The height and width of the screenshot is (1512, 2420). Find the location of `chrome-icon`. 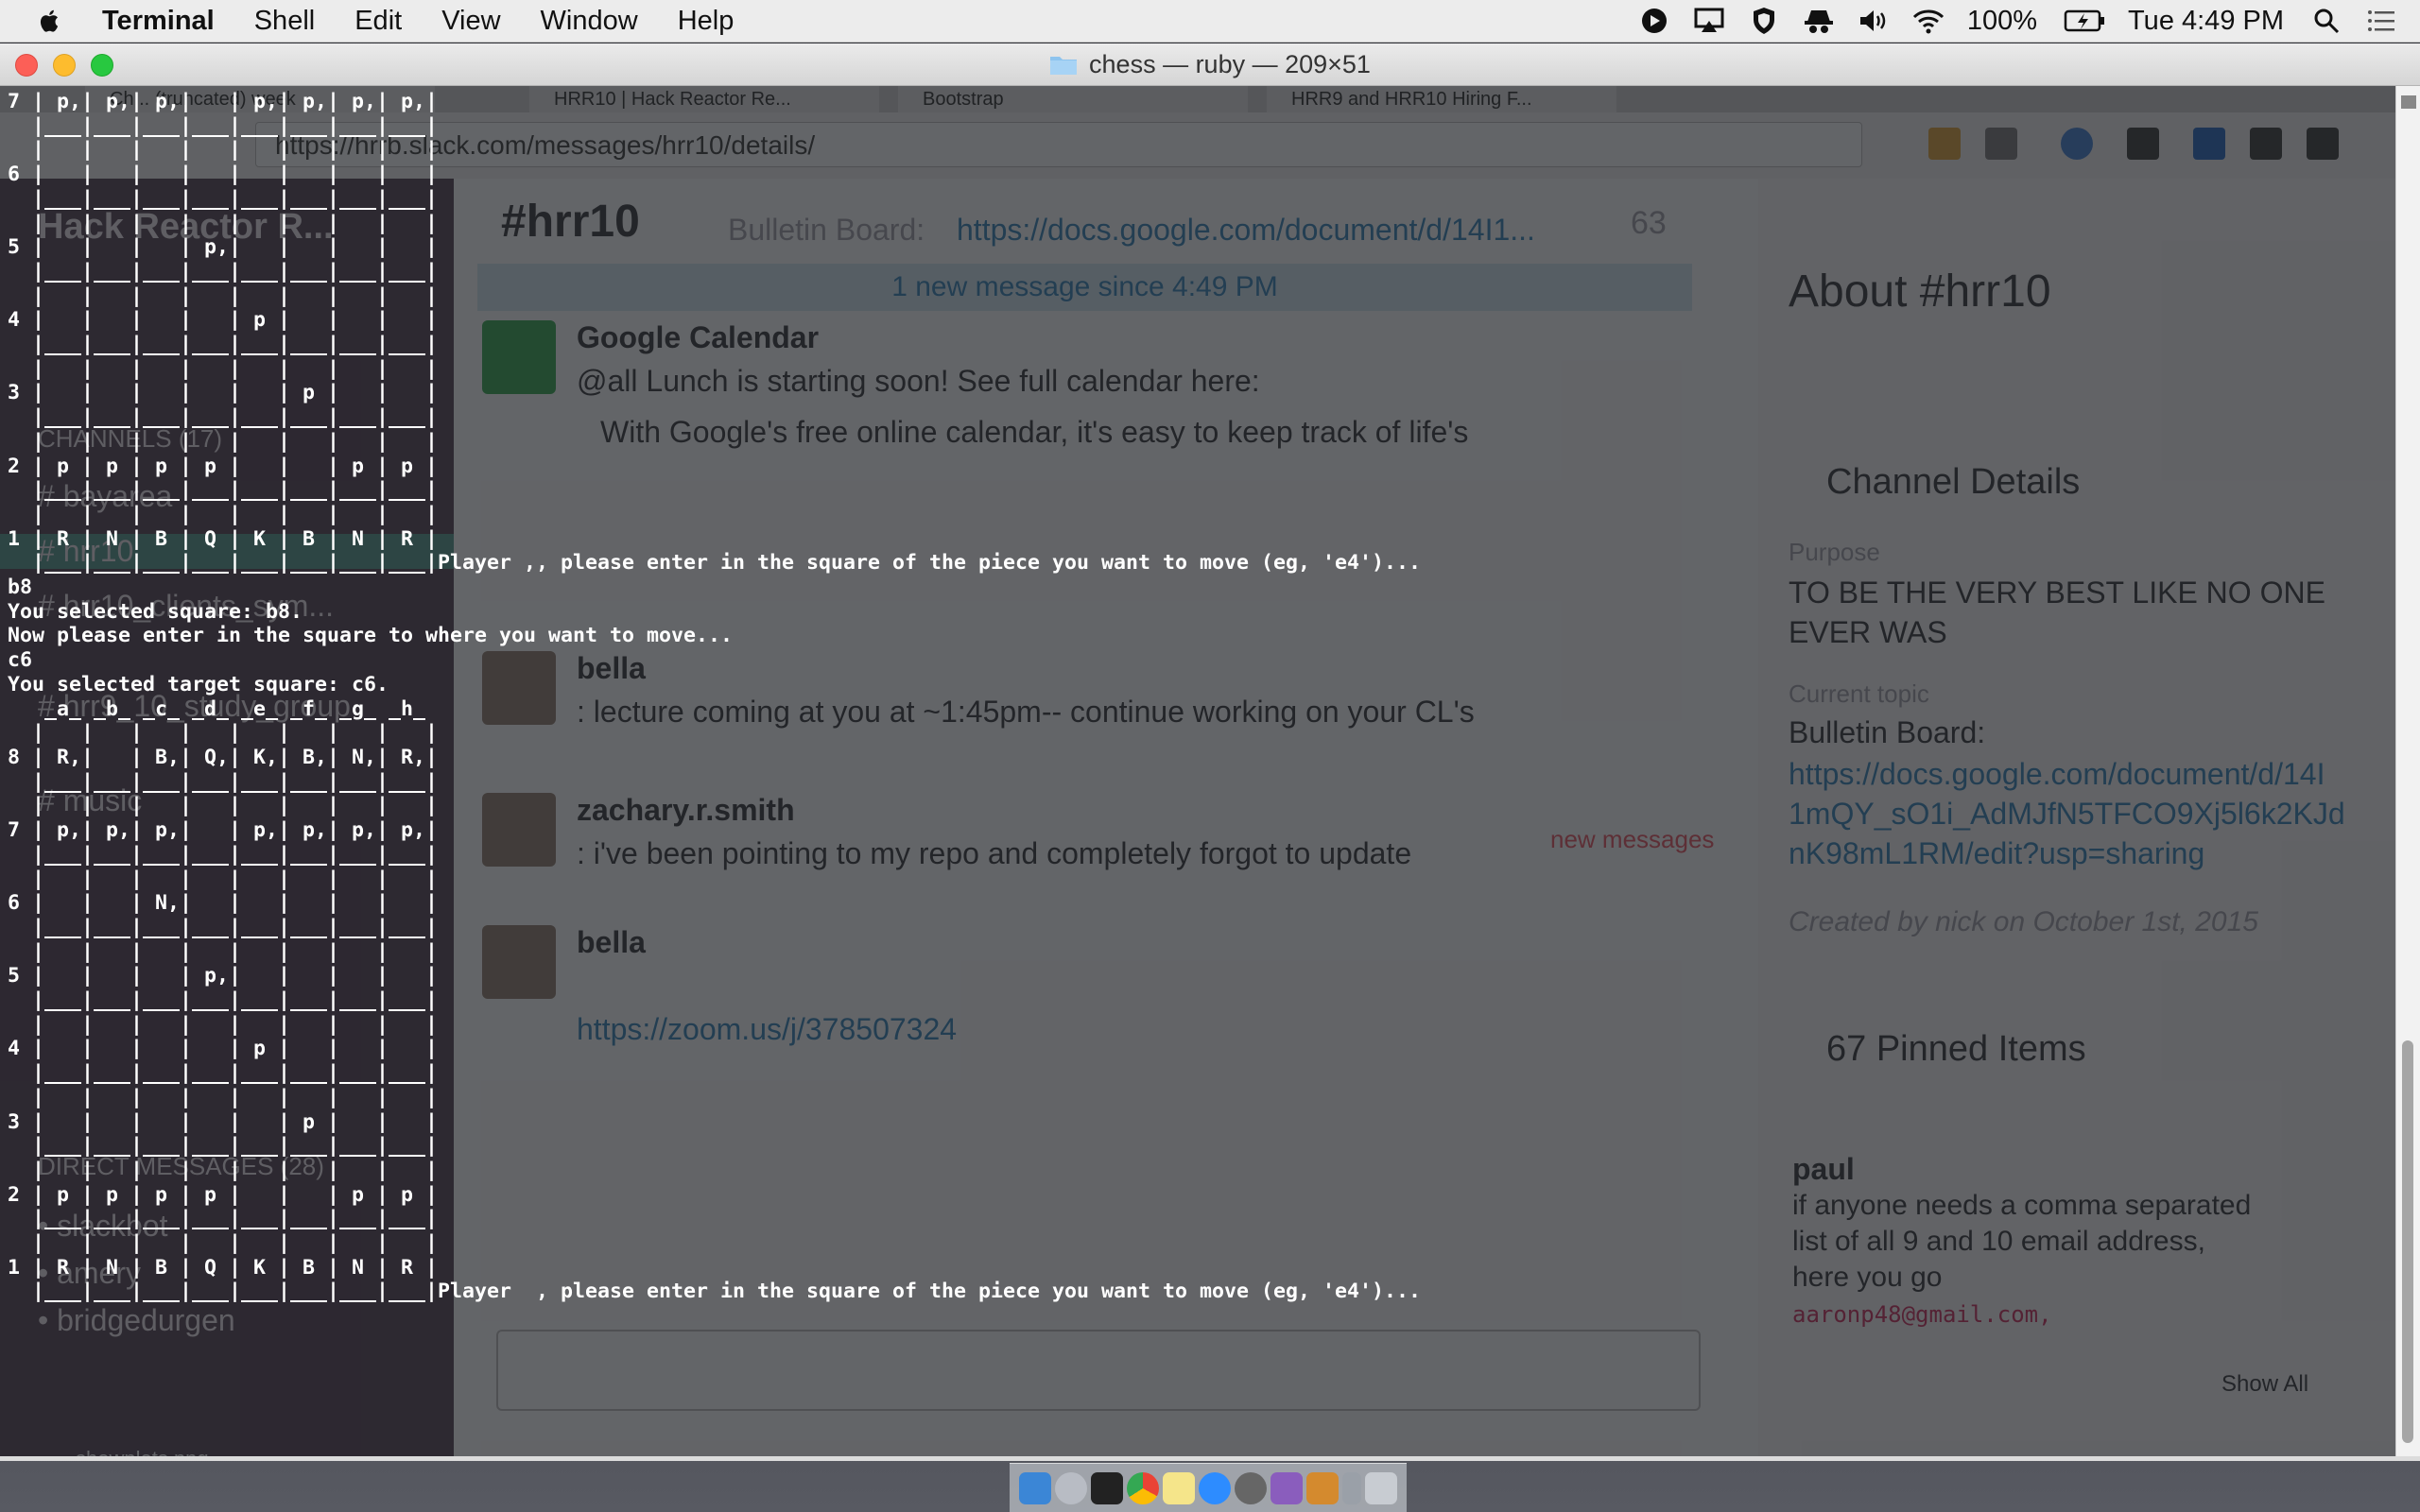

chrome-icon is located at coordinates (1143, 1487).